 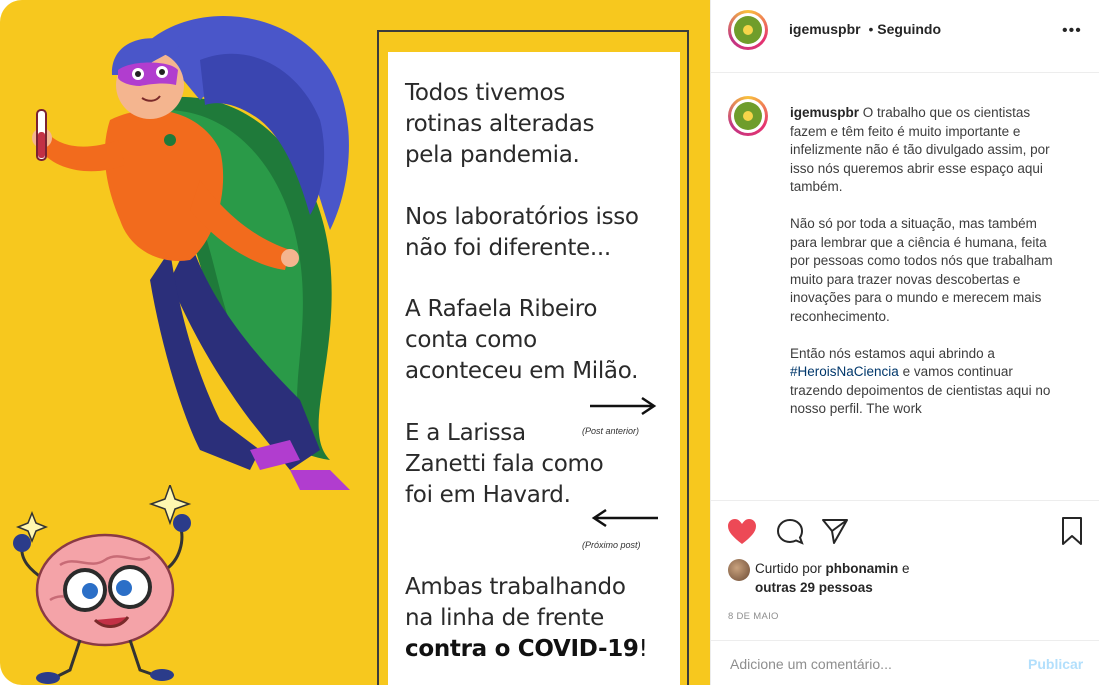 What do you see at coordinates (1072, 31) in the screenshot?
I see `more-horizontal-icon: •••` at bounding box center [1072, 31].